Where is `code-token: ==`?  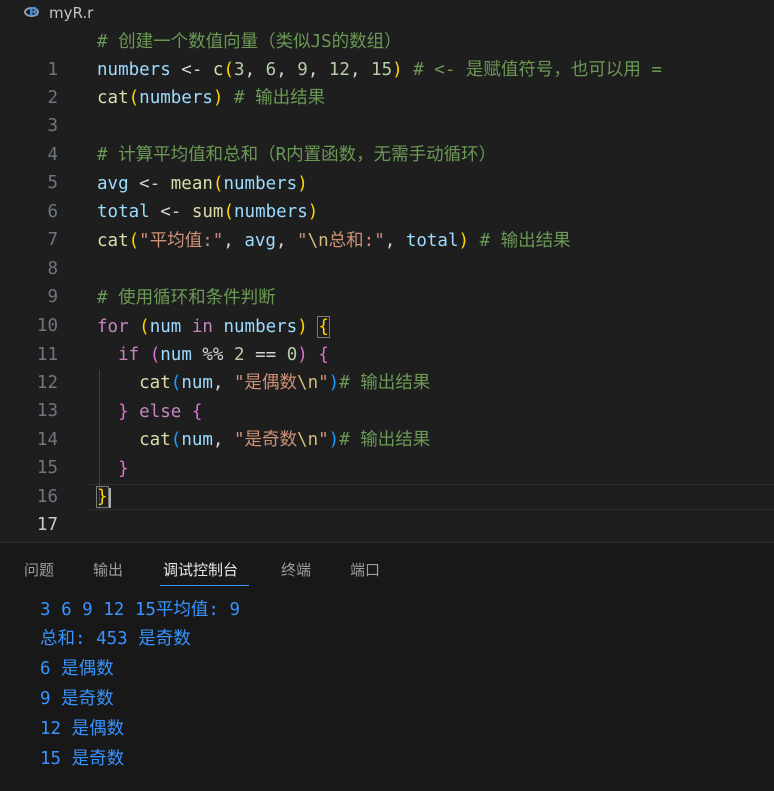 code-token: == is located at coordinates (265, 355).